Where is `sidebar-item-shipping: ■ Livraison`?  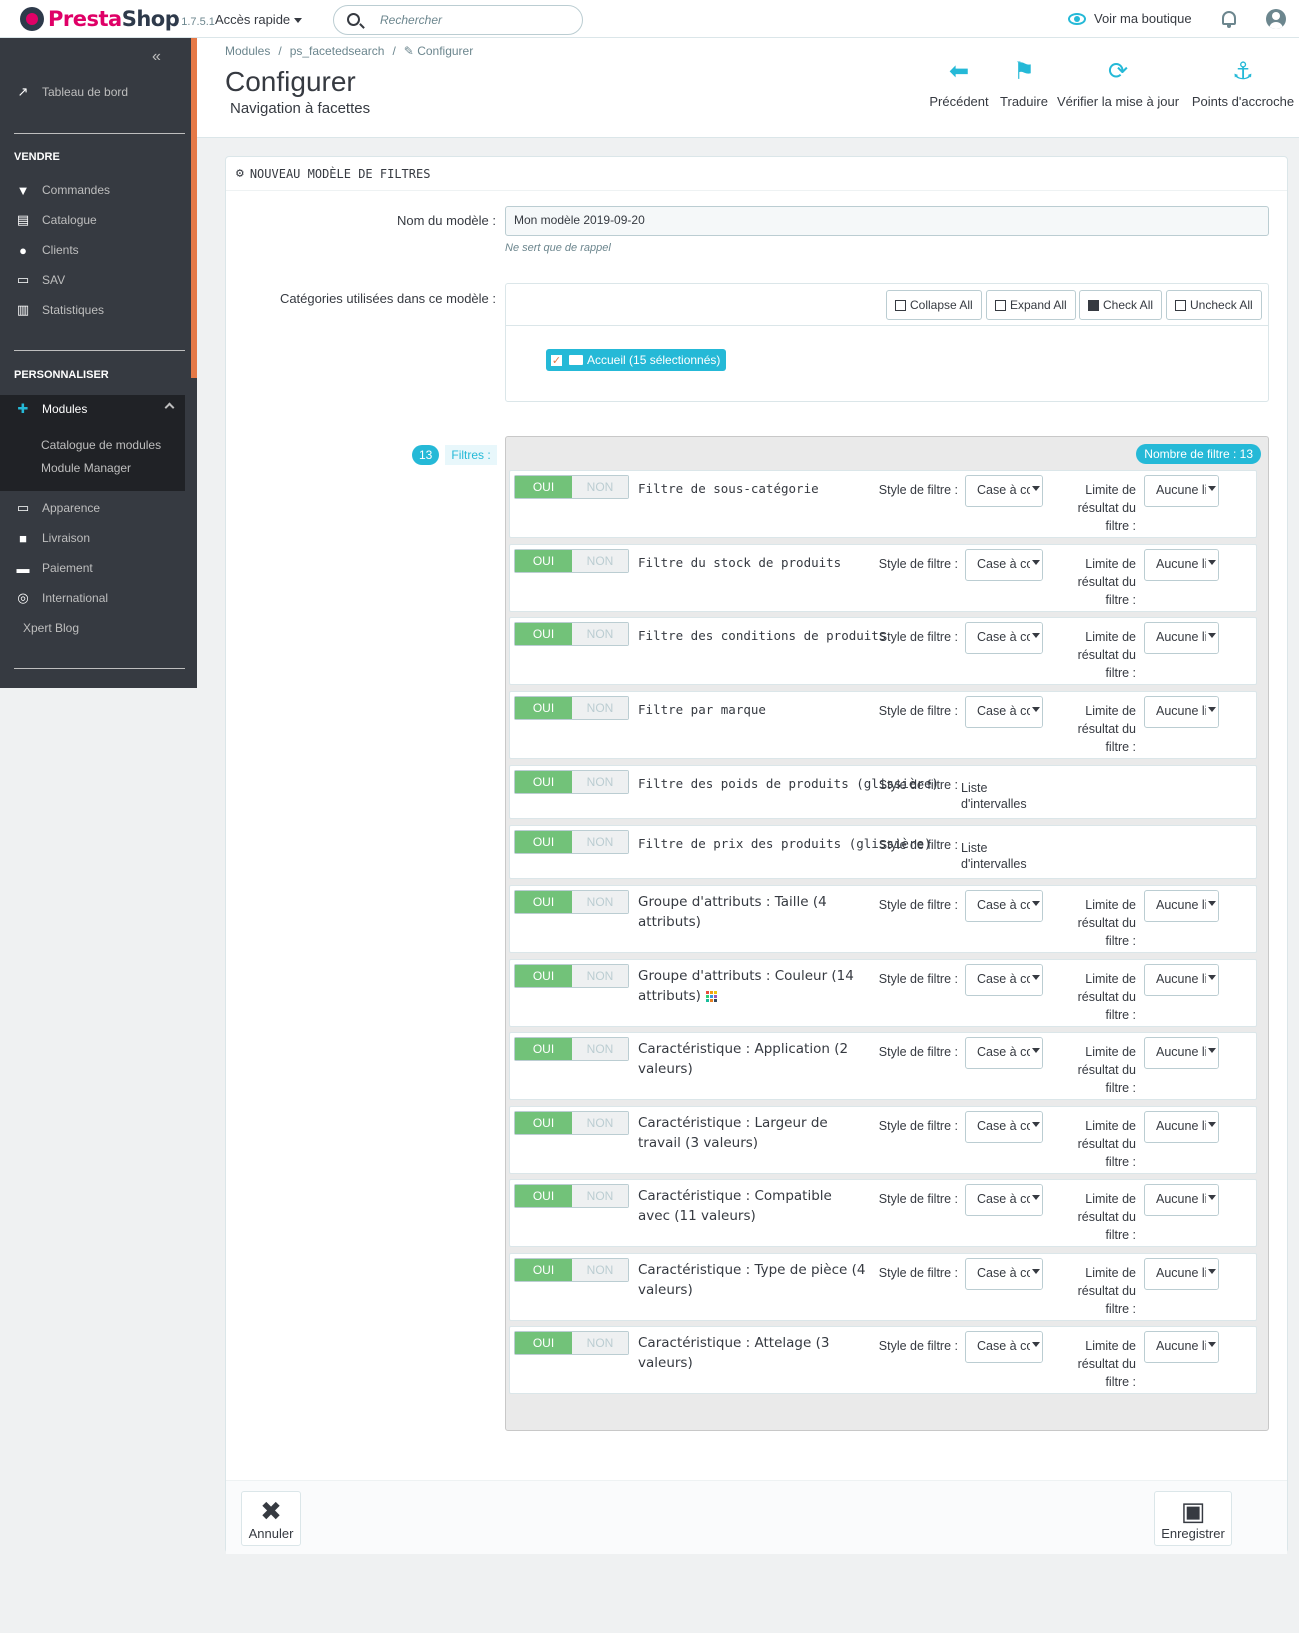
sidebar-item-shipping: ■ Livraison is located at coordinates (95, 538).